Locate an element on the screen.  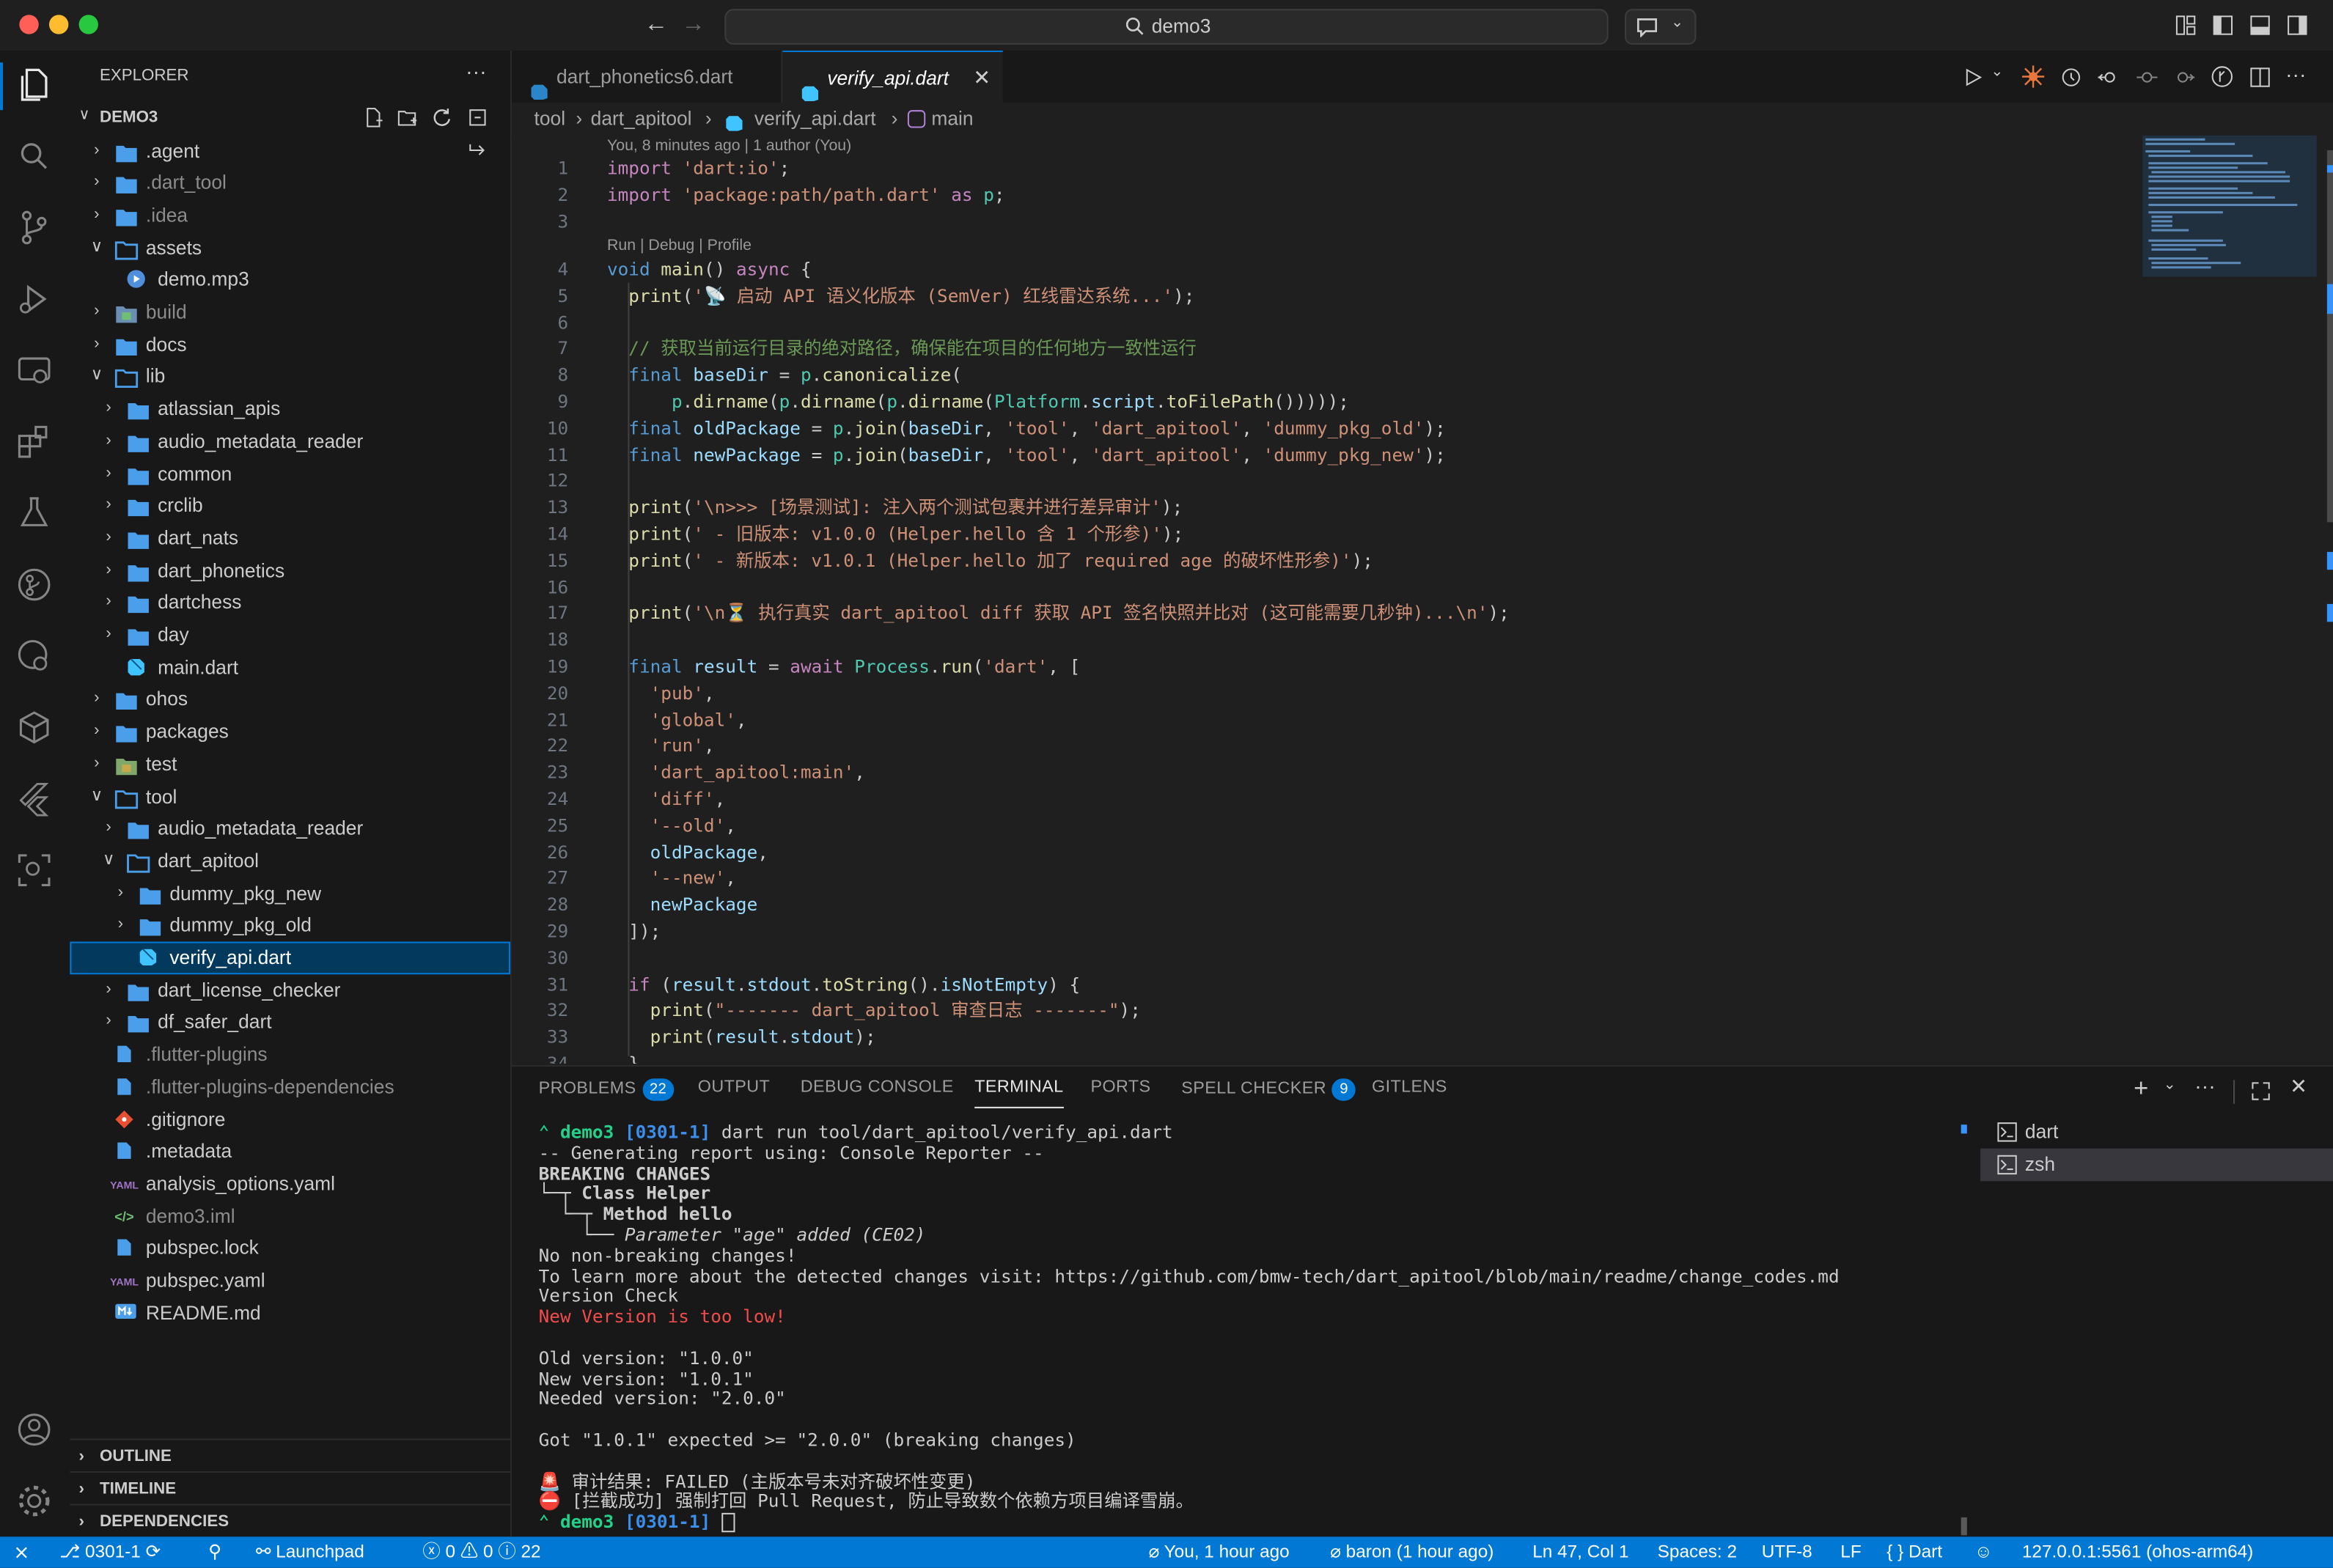
customize-layout-icon is located at coordinates (2185, 25).